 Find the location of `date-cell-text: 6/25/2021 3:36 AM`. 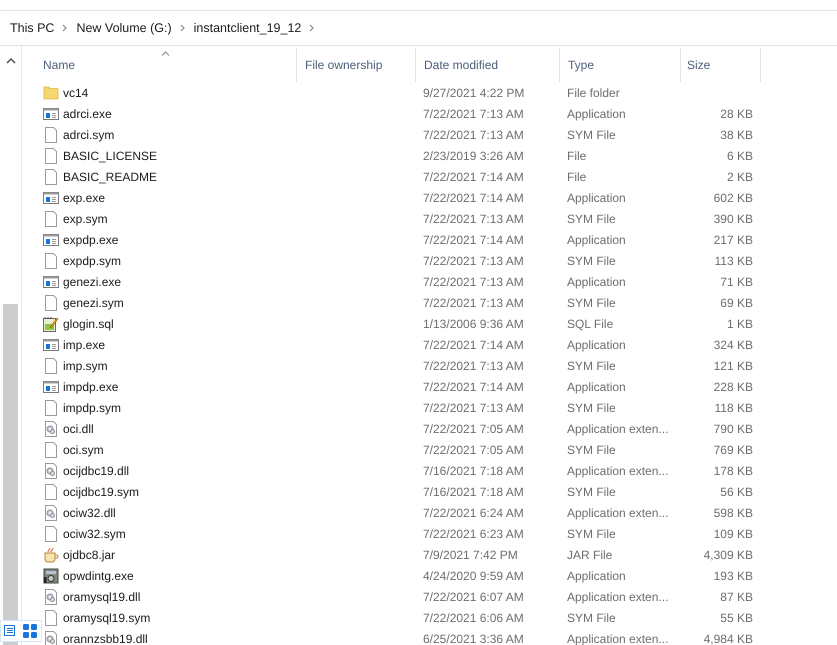

date-cell-text: 6/25/2021 3:36 AM is located at coordinates (473, 638).